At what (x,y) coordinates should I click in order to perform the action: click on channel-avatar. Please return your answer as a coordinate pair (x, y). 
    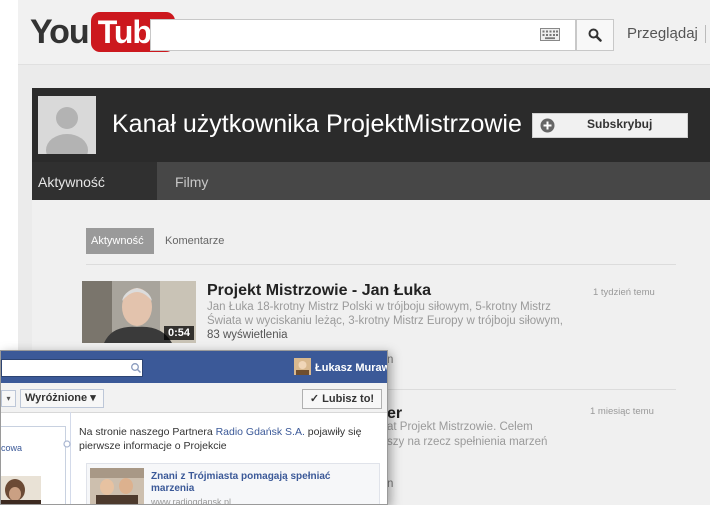
    Looking at the image, I should click on (67, 125).